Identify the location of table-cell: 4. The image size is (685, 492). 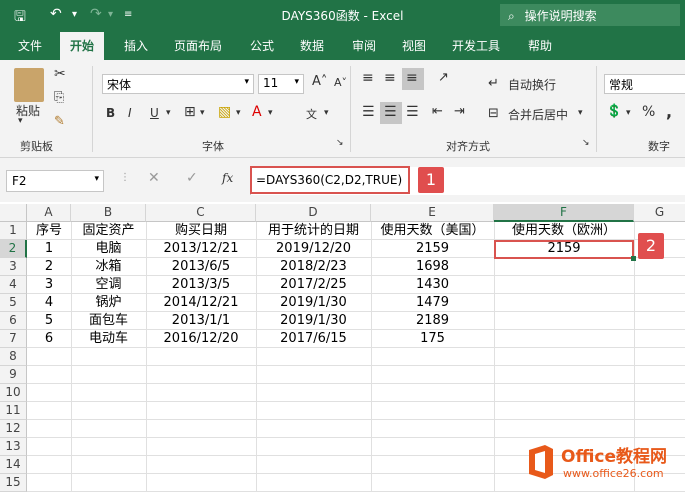
(49, 303).